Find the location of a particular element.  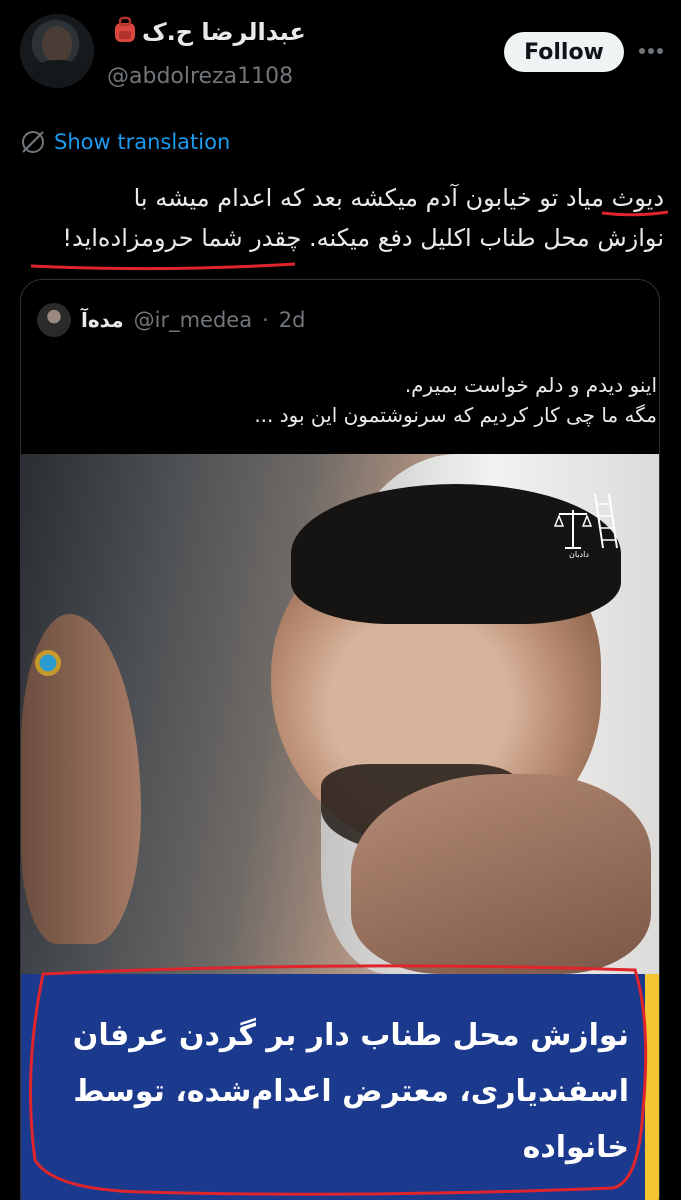

quoted-author-name: مده‌آ is located at coordinates (102, 320).